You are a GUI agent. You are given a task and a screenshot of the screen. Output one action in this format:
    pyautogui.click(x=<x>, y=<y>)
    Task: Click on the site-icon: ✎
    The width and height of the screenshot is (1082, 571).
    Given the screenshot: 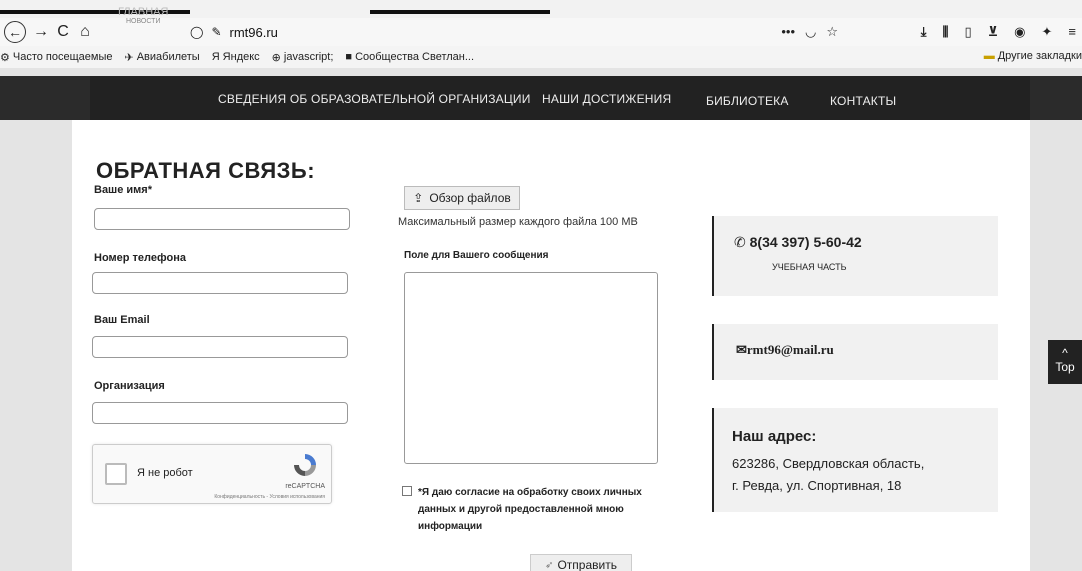 What is the action you would take?
    pyautogui.click(x=216, y=32)
    